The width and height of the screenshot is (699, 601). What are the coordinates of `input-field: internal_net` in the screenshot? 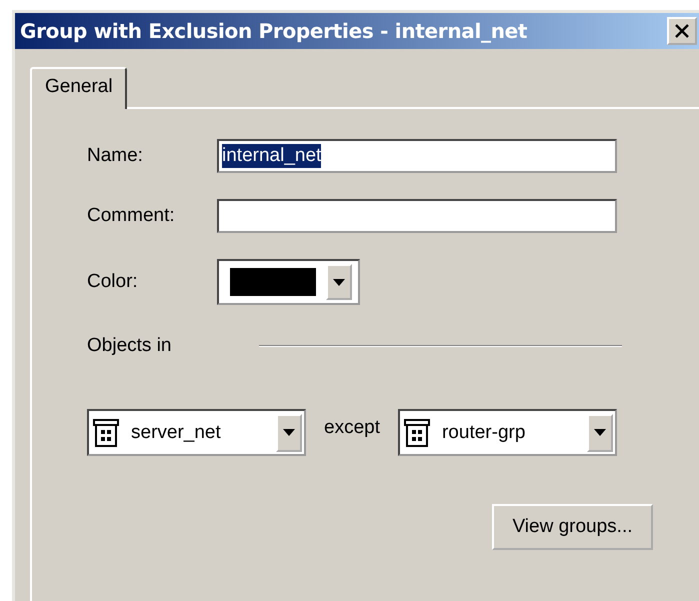 It's located at (417, 156).